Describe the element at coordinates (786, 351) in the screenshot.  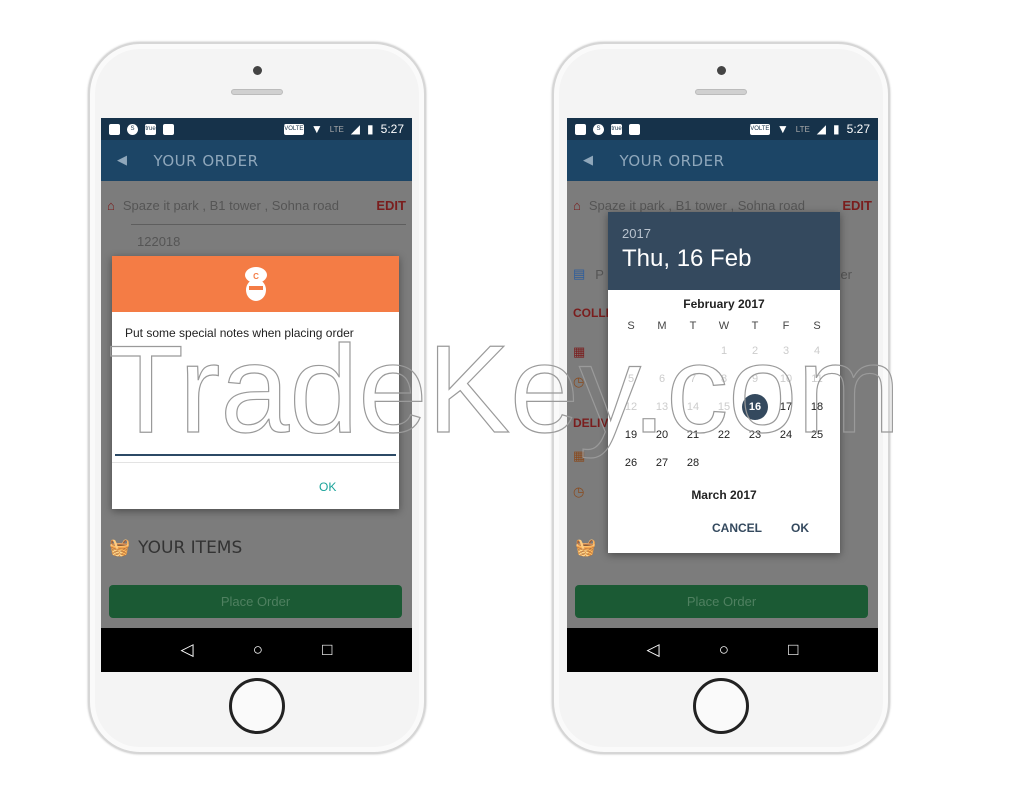
I see `day-cell: 3` at that location.